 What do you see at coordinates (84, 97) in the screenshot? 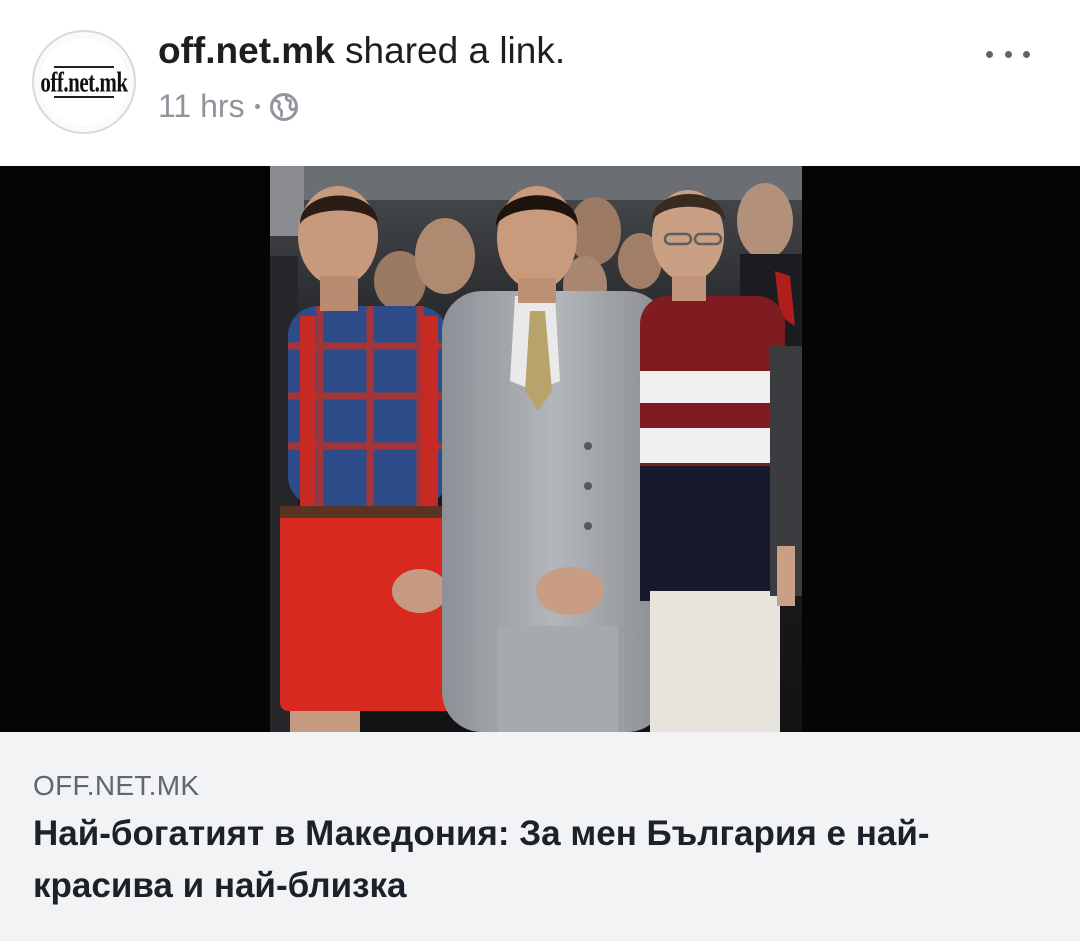
I see `avatar-rule-bottom` at bounding box center [84, 97].